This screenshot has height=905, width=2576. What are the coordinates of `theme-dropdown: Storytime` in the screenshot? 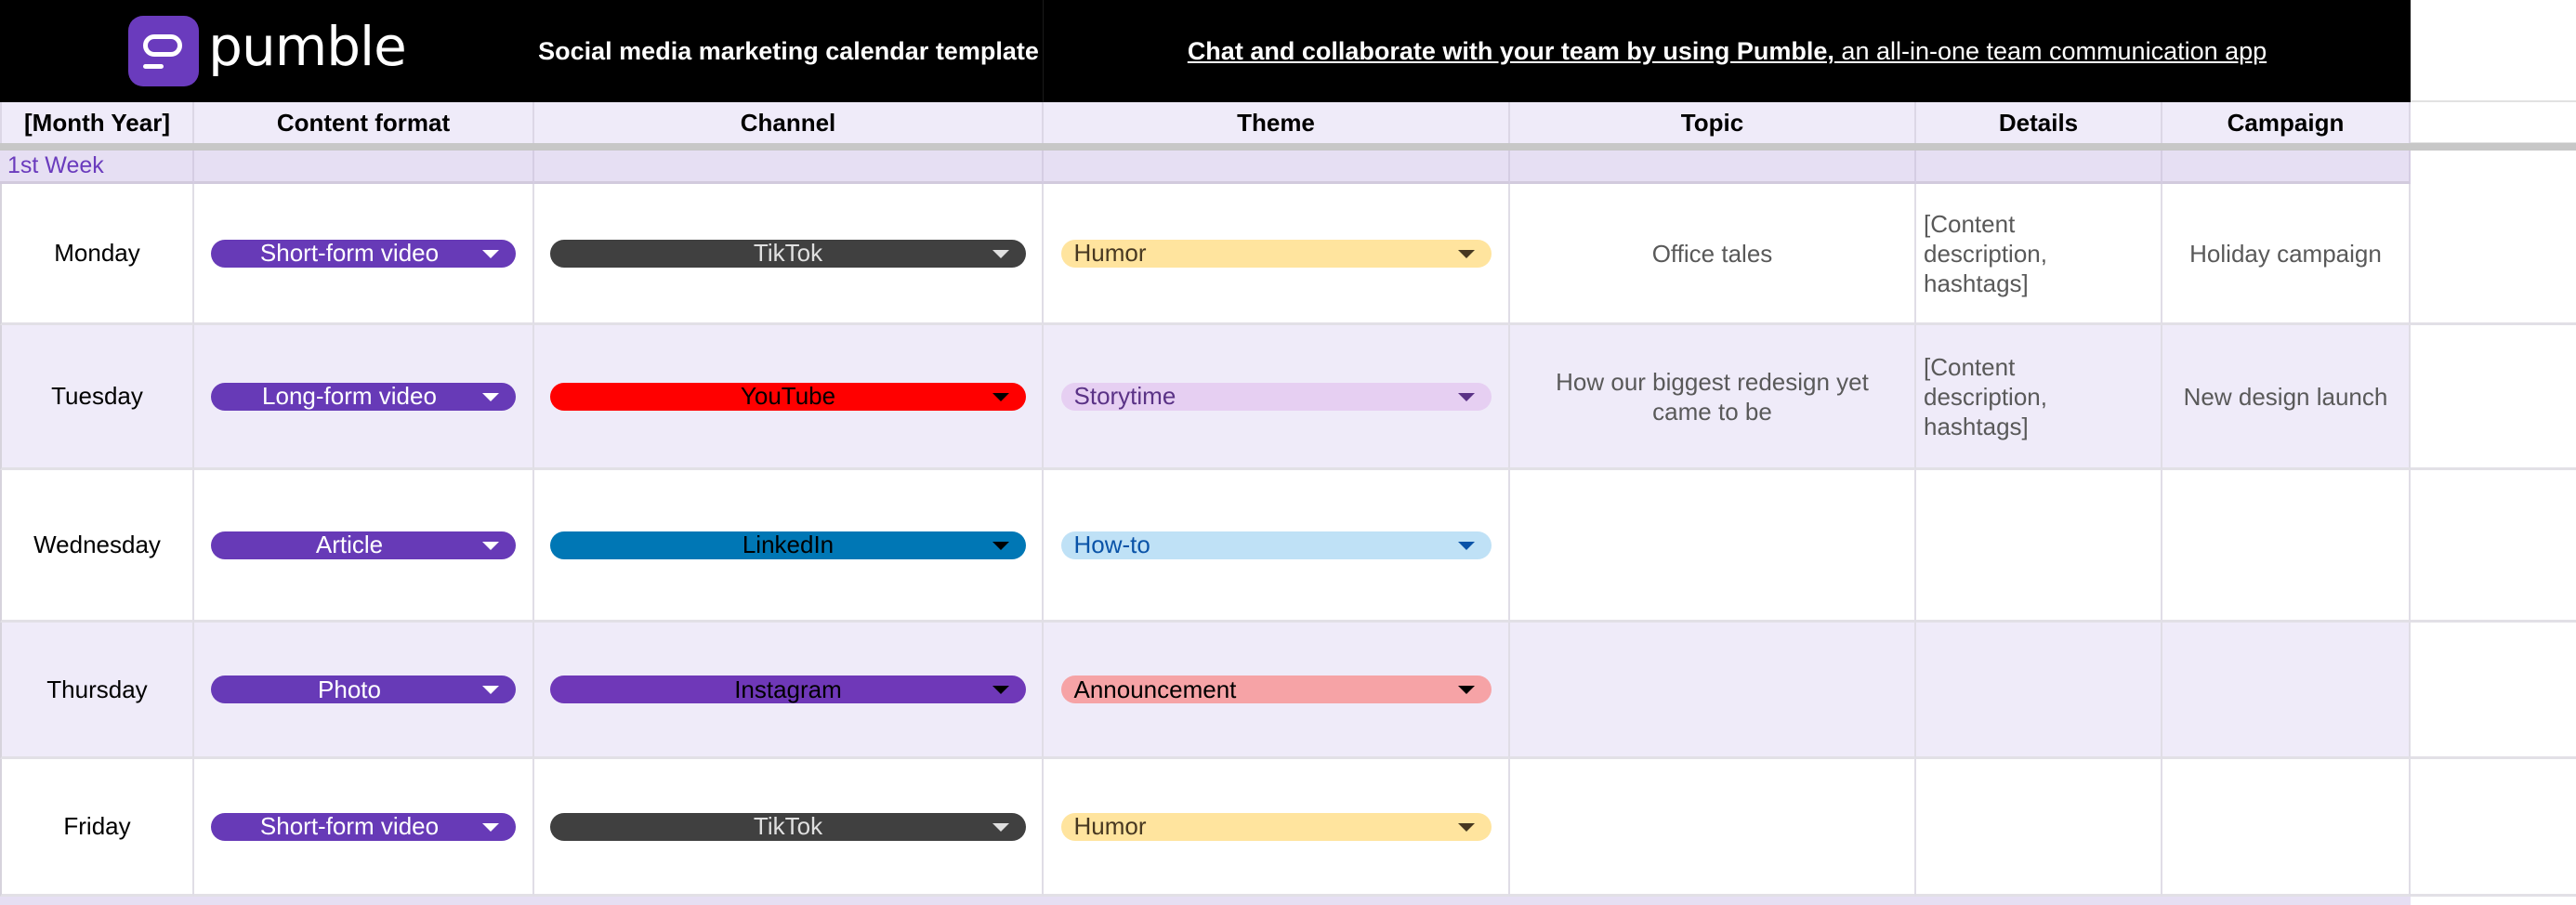 It's located at (1276, 396).